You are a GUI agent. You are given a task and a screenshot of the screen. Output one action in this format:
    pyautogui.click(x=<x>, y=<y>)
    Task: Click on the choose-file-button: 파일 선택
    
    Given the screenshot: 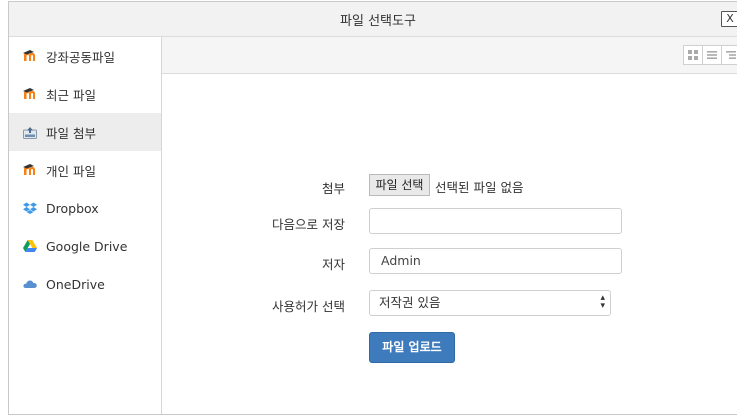 What is the action you would take?
    pyautogui.click(x=399, y=185)
    